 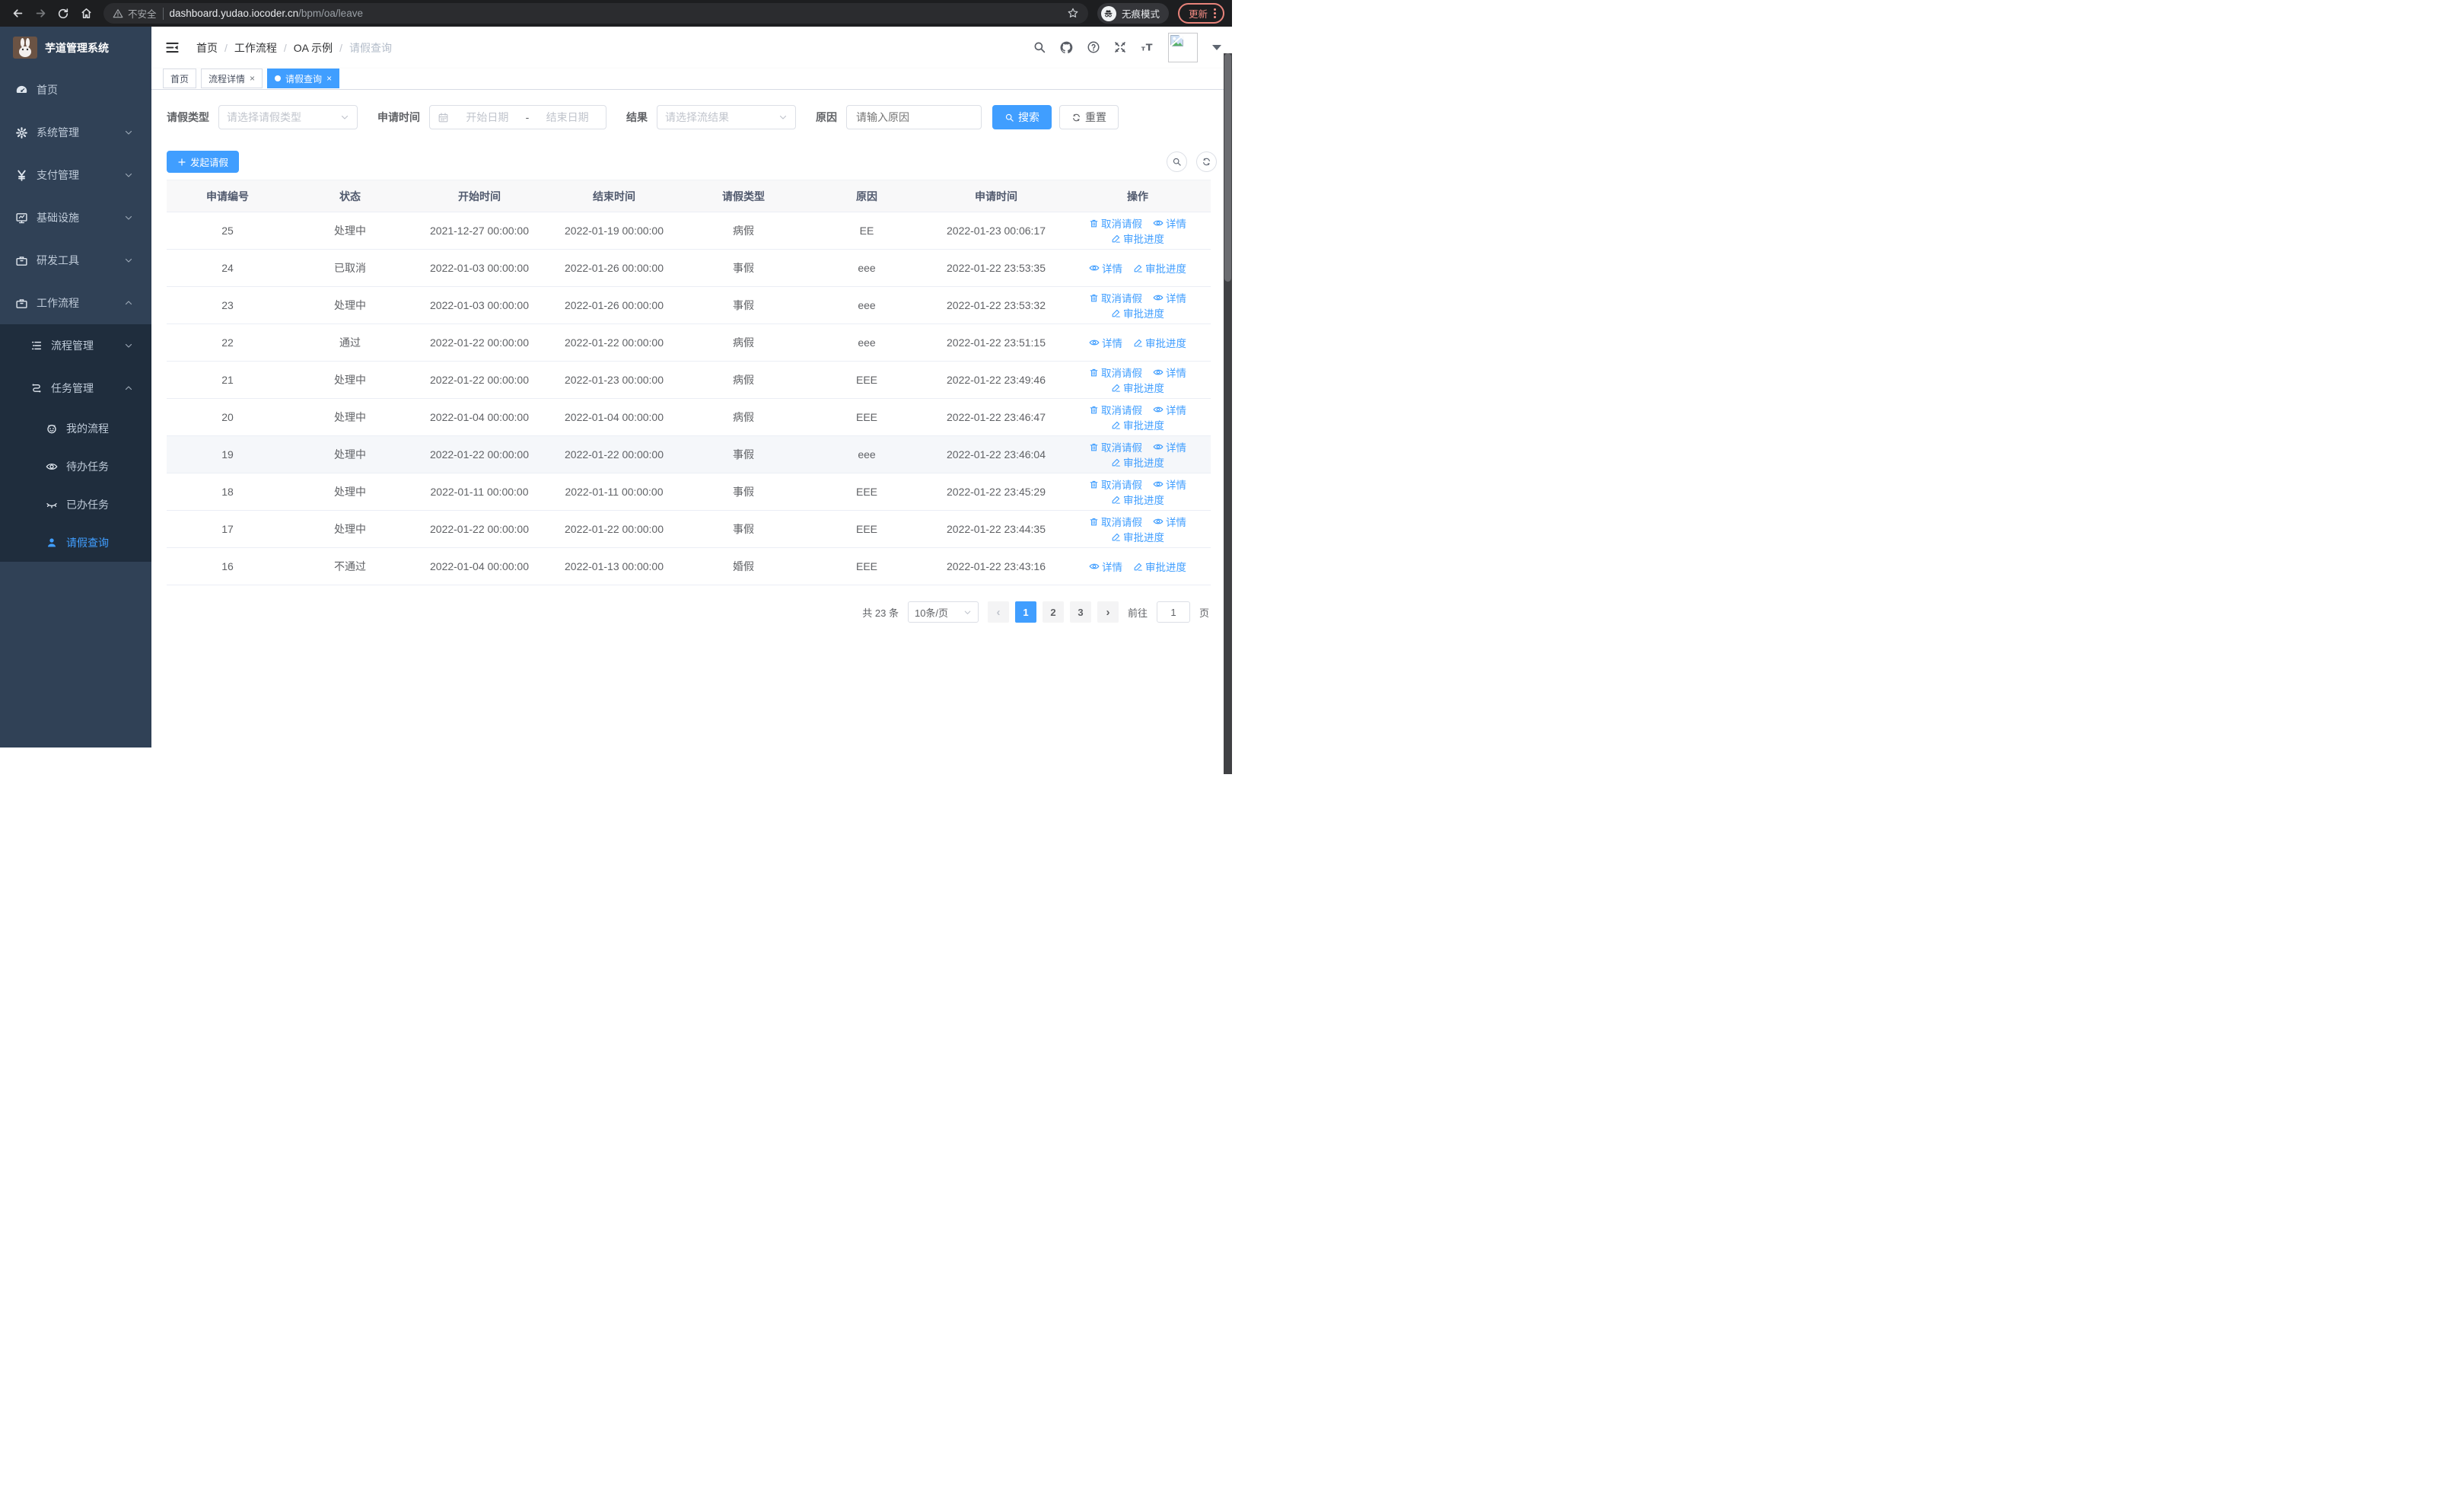 I want to click on avatar, so click(x=1183, y=48).